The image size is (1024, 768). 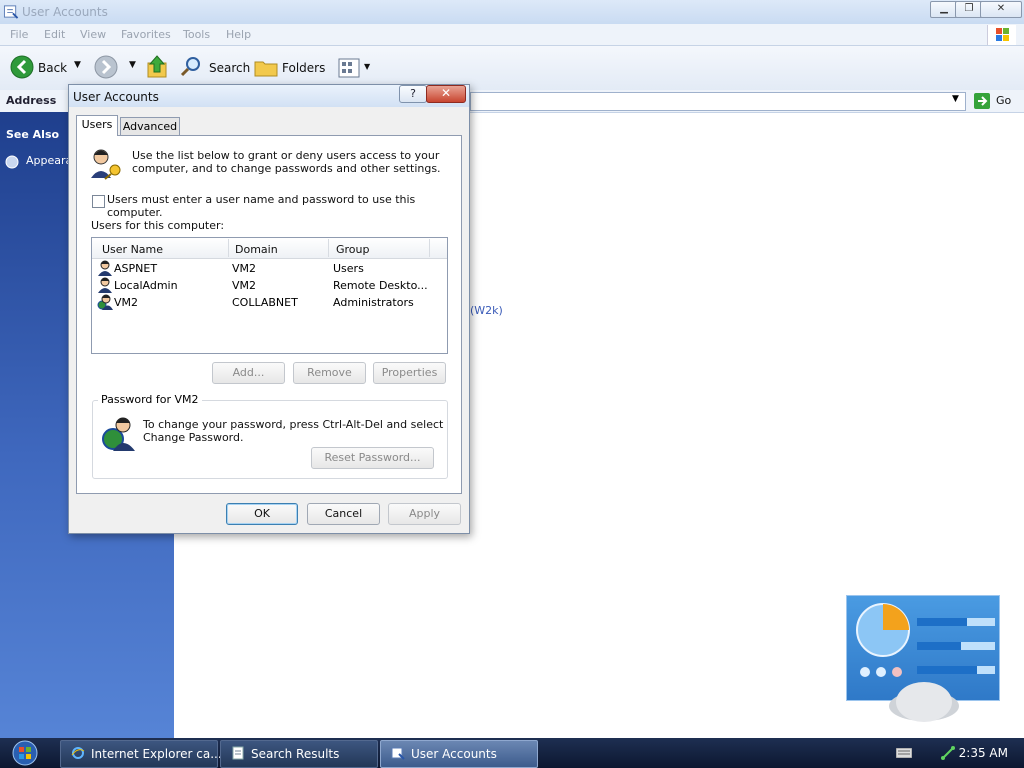 I want to click on cpu-meter-gadget, so click(x=923, y=658).